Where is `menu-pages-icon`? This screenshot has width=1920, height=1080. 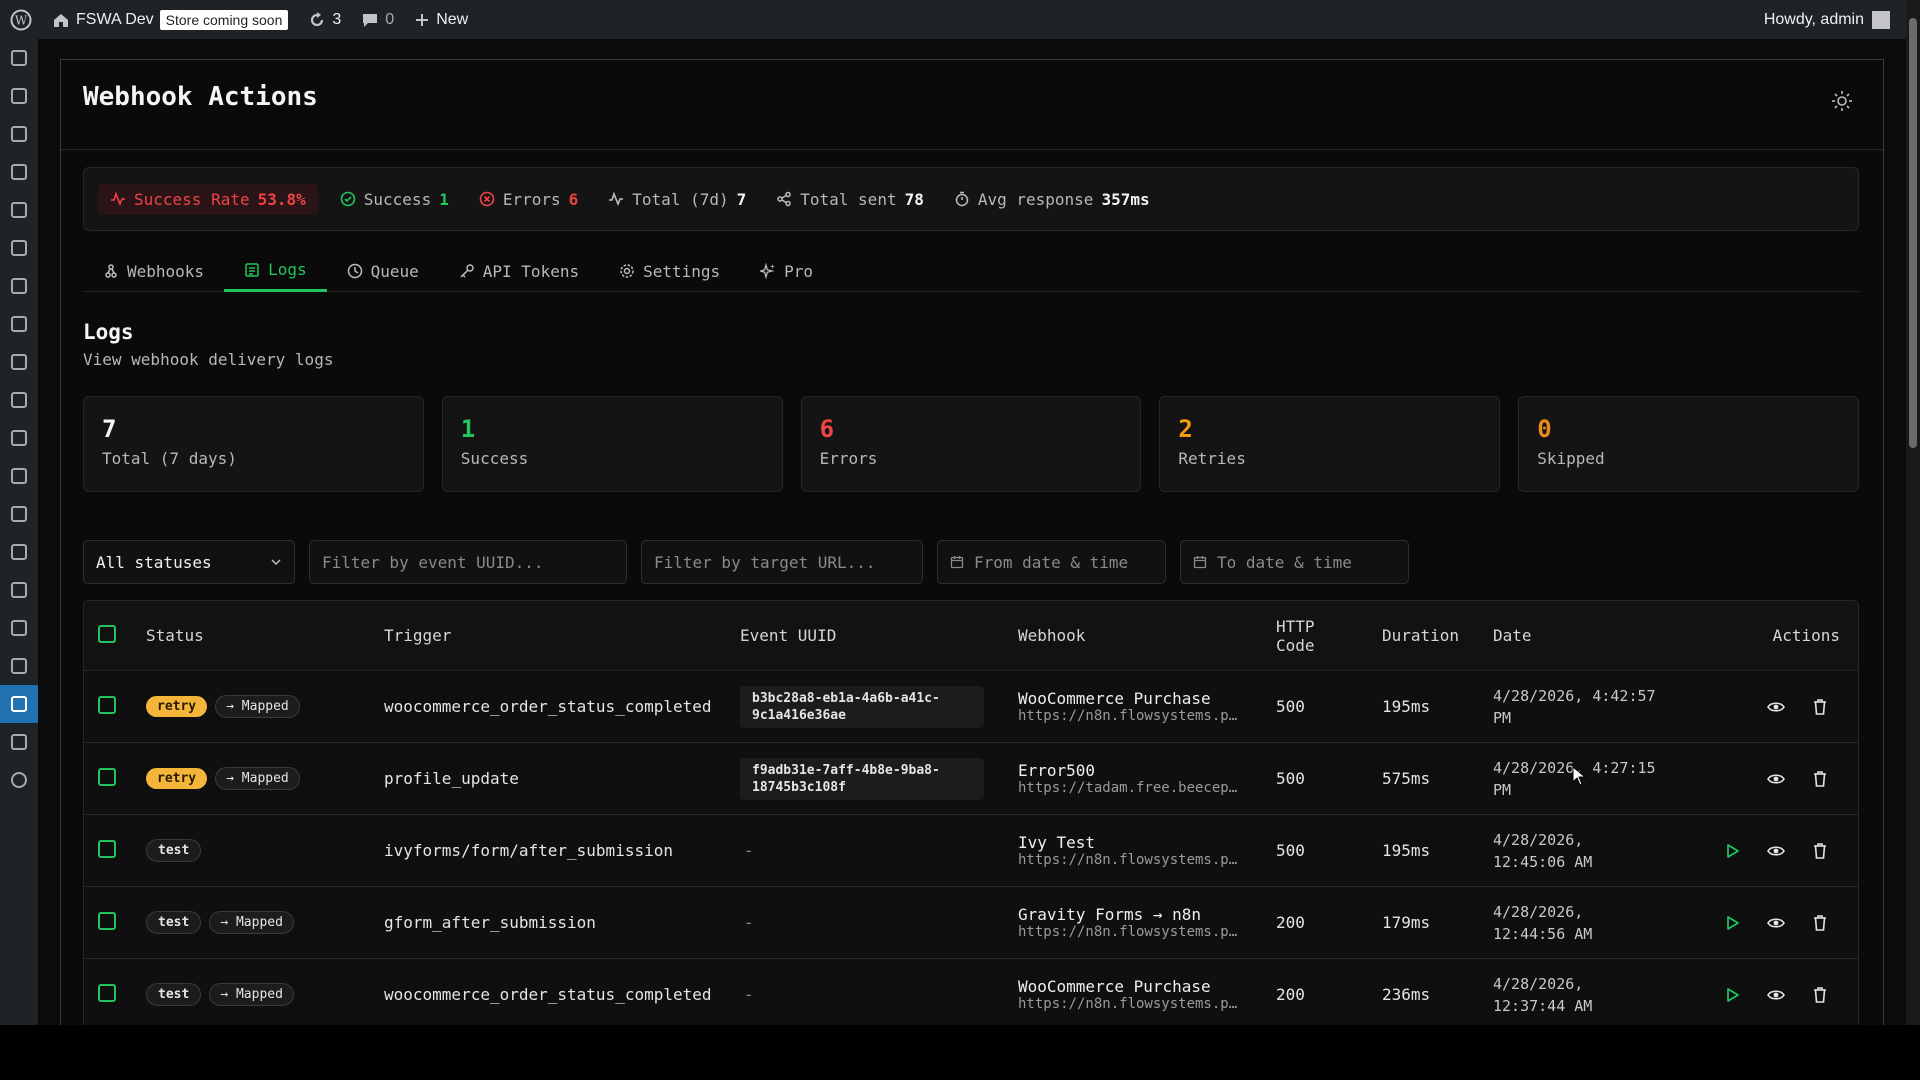
menu-pages-icon is located at coordinates (19, 210).